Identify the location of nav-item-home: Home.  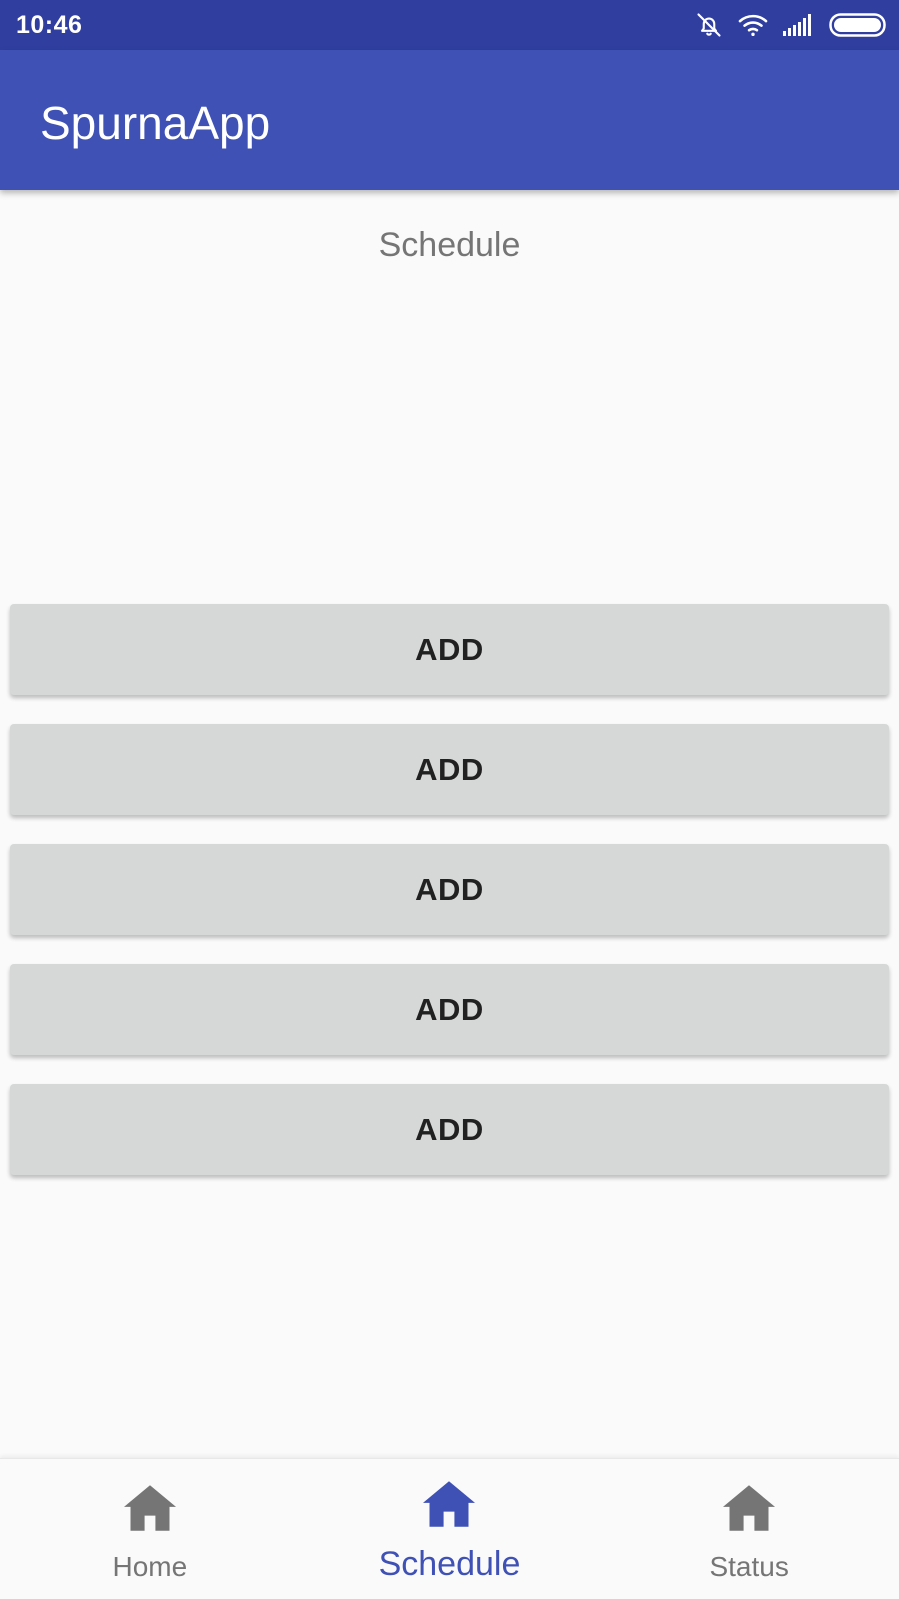
(150, 1529).